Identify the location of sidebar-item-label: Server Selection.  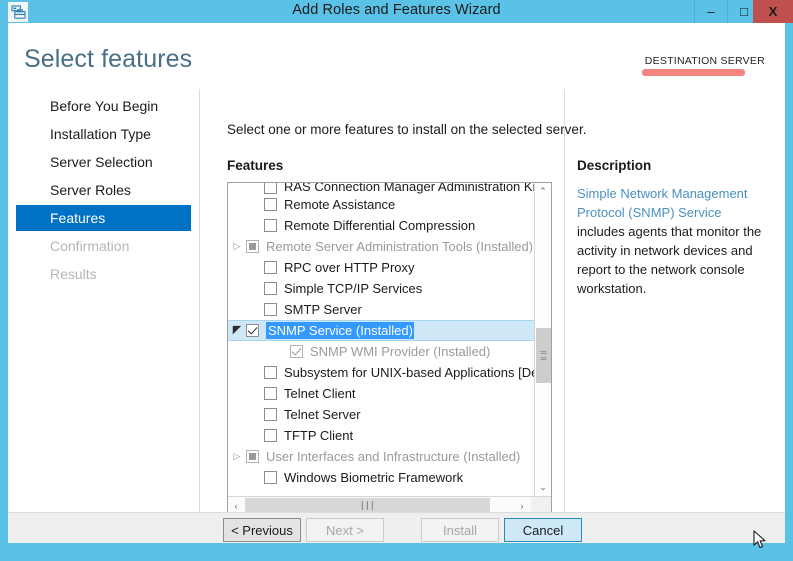
(101, 162).